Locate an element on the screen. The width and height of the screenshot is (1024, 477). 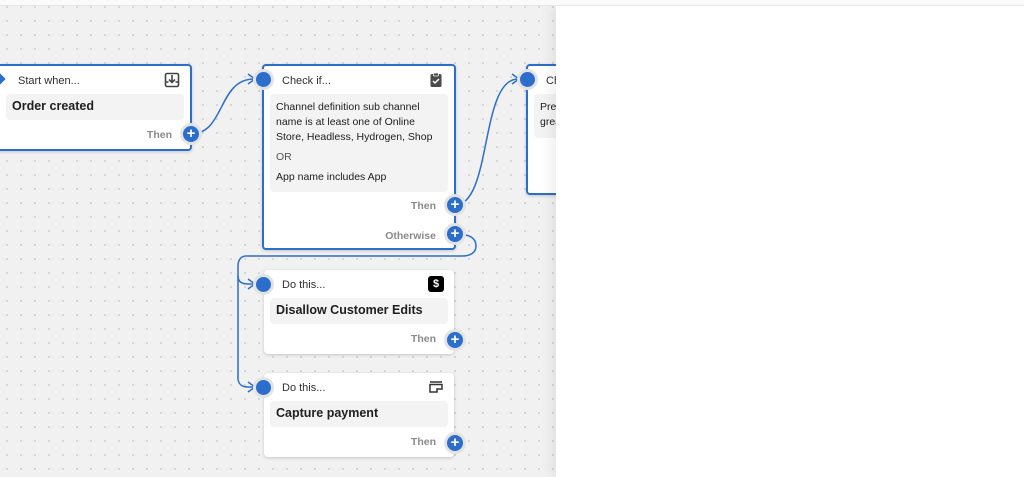
trigger-title: Order created is located at coordinates (95, 107).